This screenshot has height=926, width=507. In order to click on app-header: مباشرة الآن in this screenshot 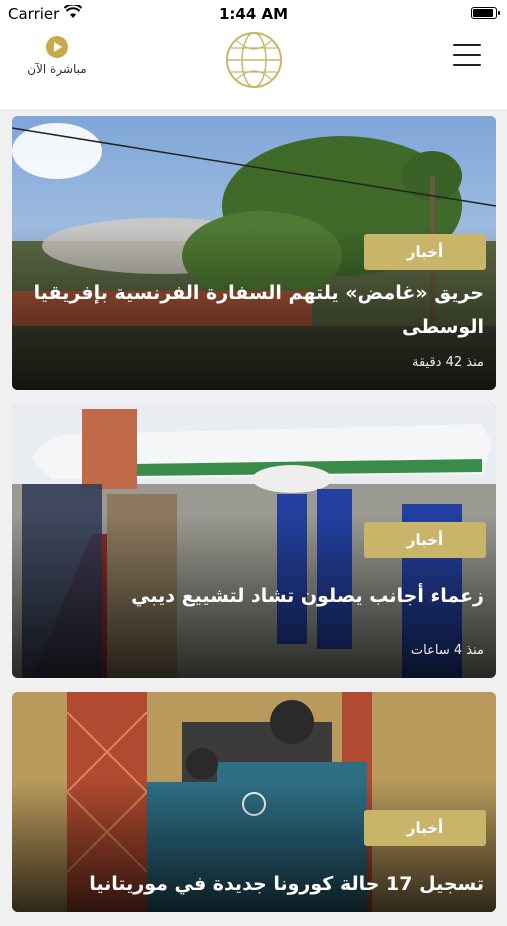, I will do `click(253, 69)`.